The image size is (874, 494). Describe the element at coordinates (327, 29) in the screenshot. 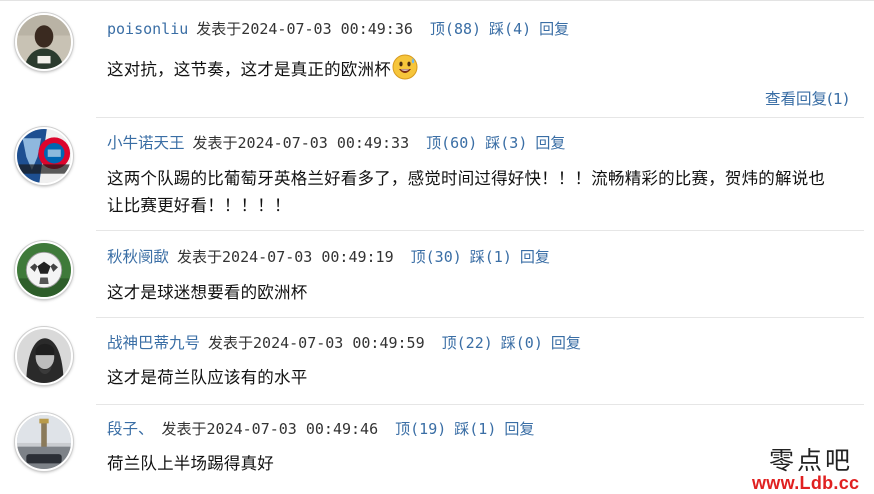

I see `post-datetime: 2024-07-03 00:49:36` at that location.